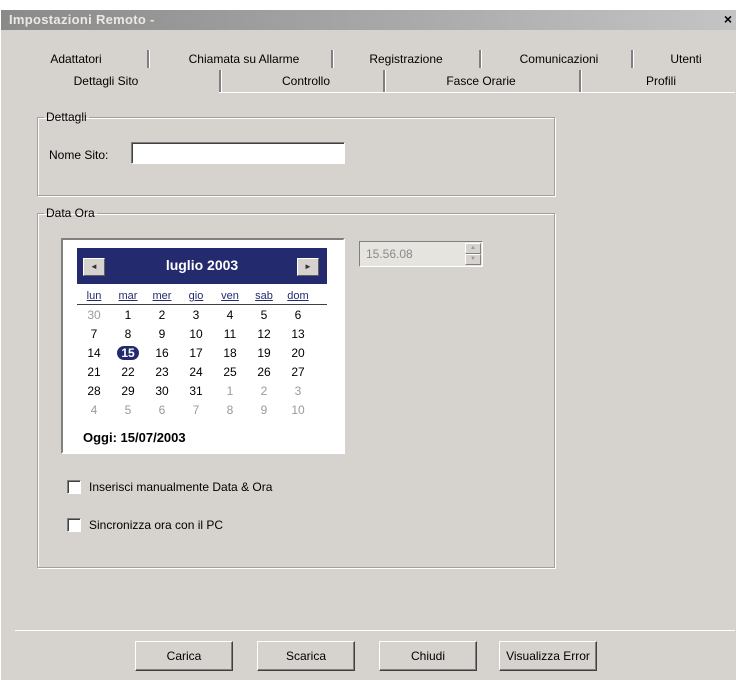 The height and width of the screenshot is (680, 736). What do you see at coordinates (202, 304) in the screenshot?
I see `weekday-divider` at bounding box center [202, 304].